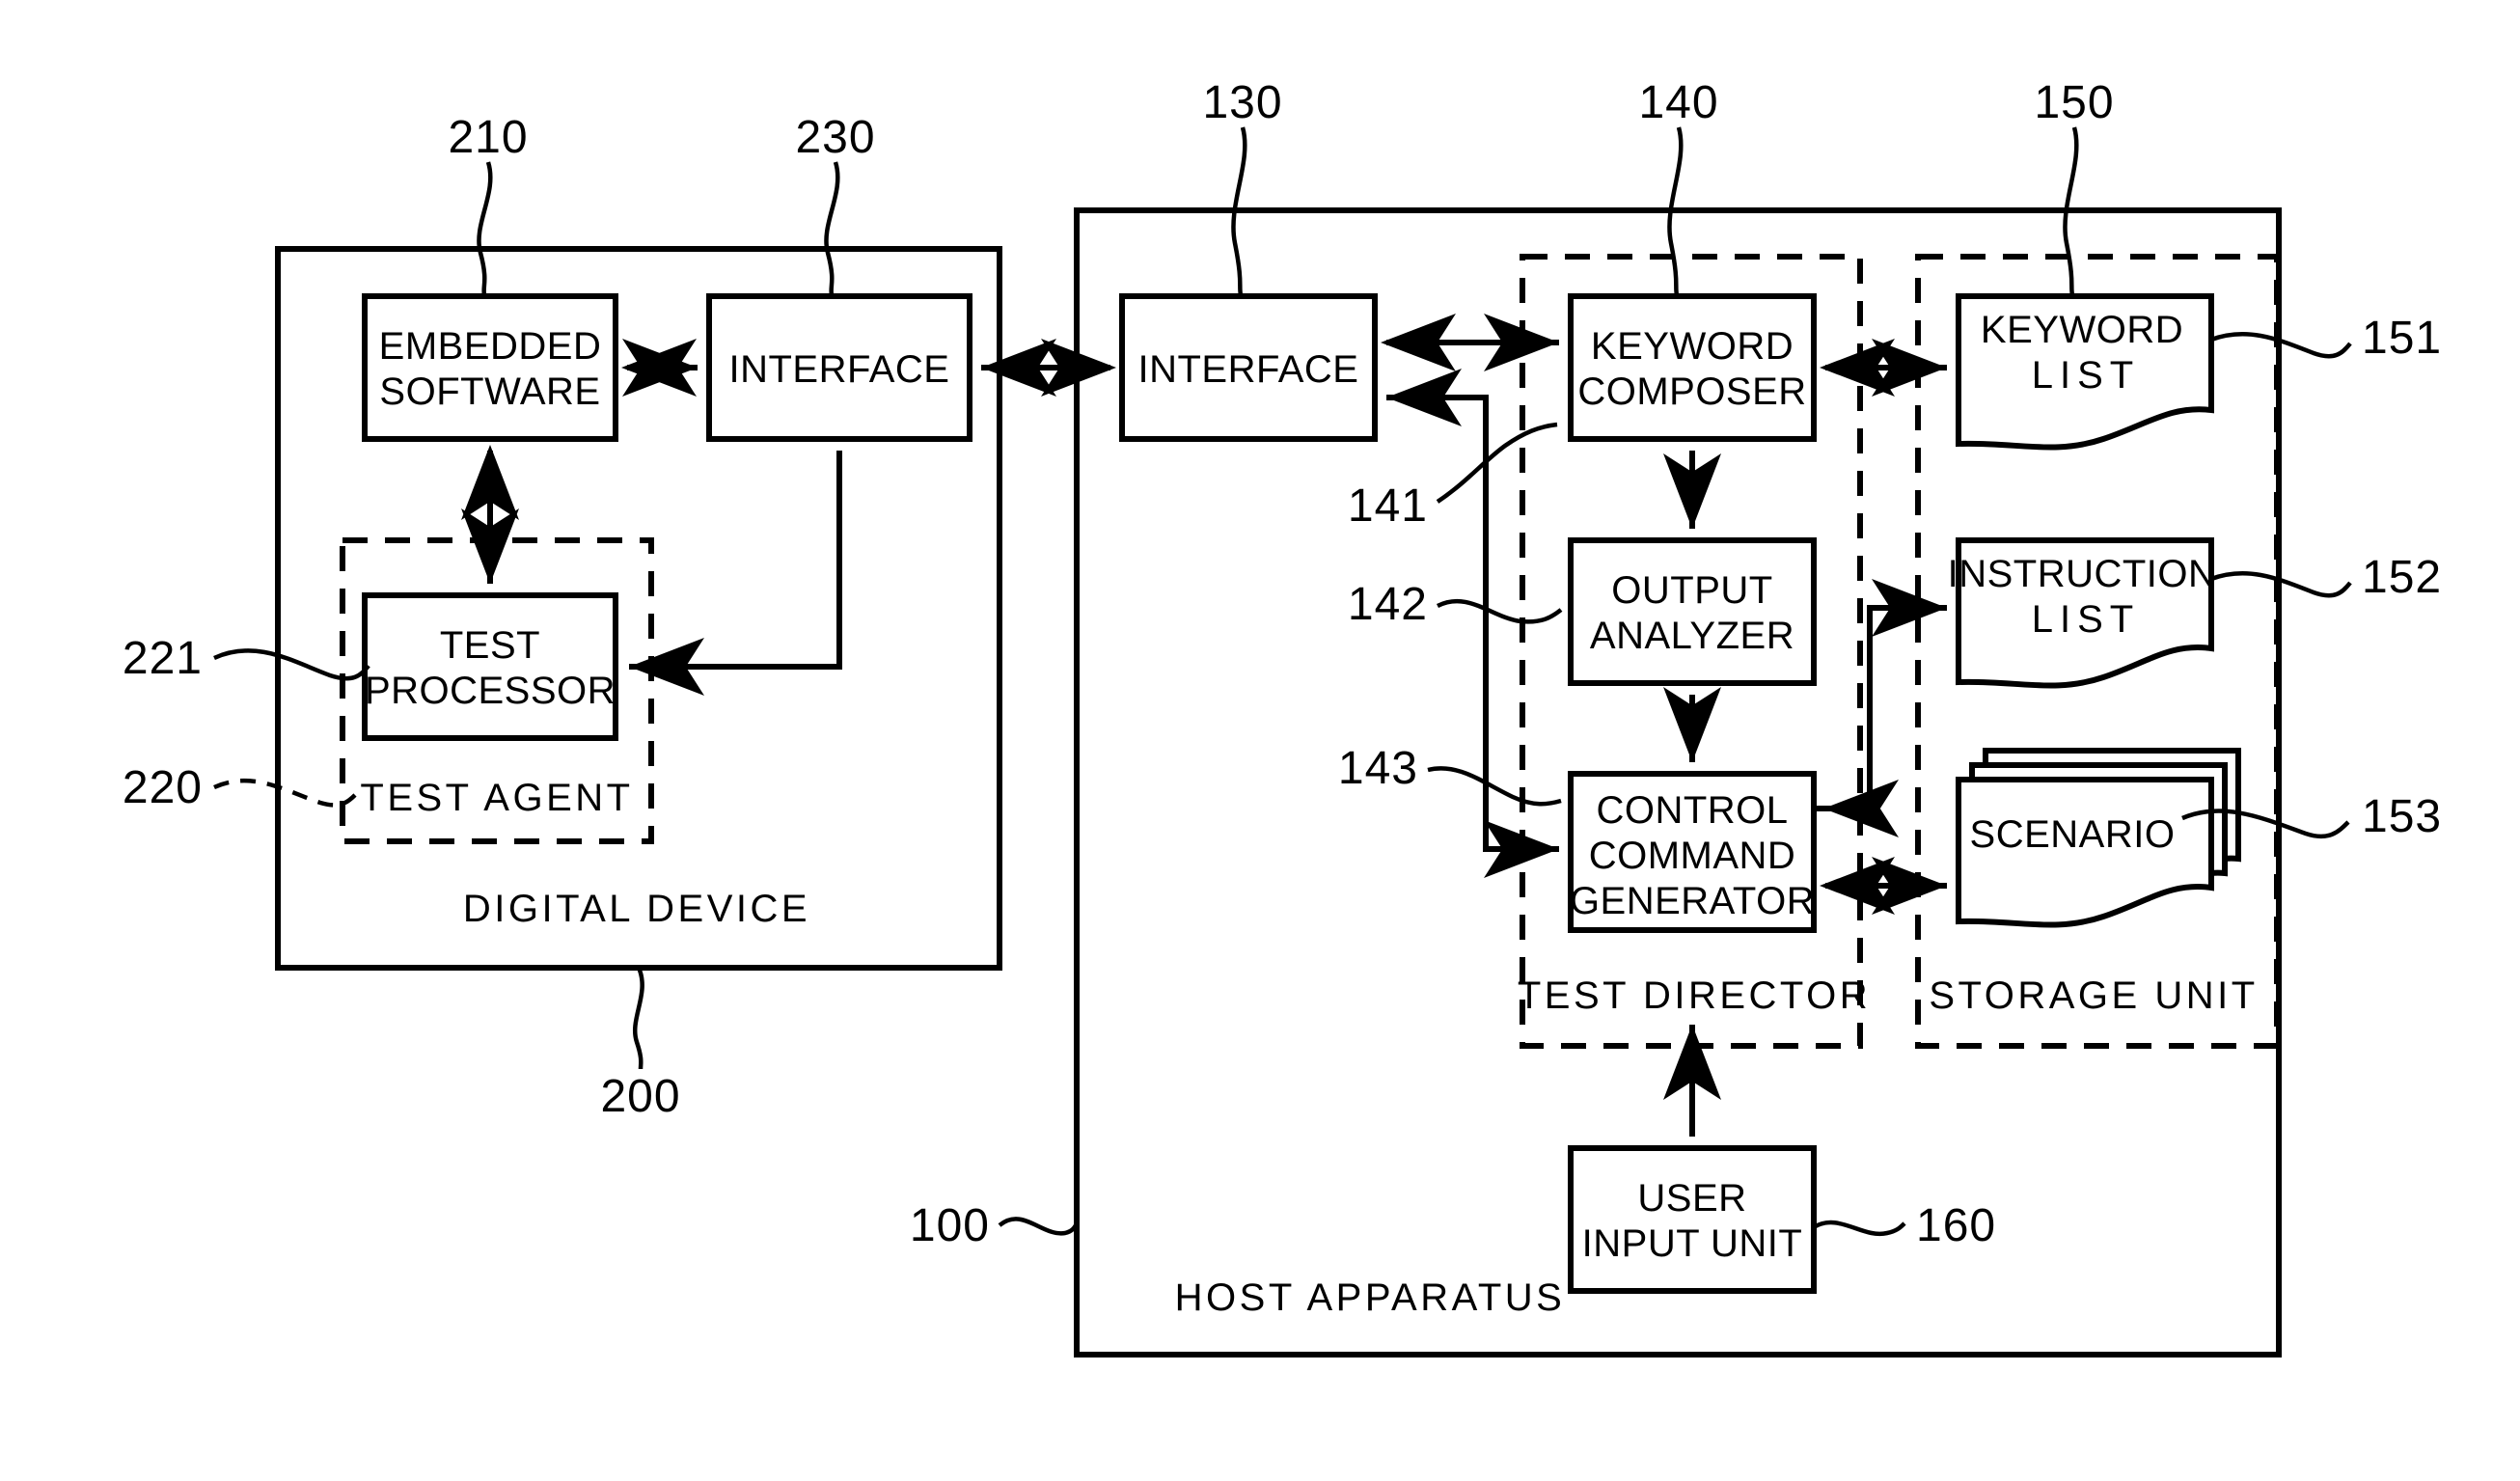  What do you see at coordinates (1371, 1297) in the screenshot?
I see `host-apparatus-label: HOST APPARATUS` at bounding box center [1371, 1297].